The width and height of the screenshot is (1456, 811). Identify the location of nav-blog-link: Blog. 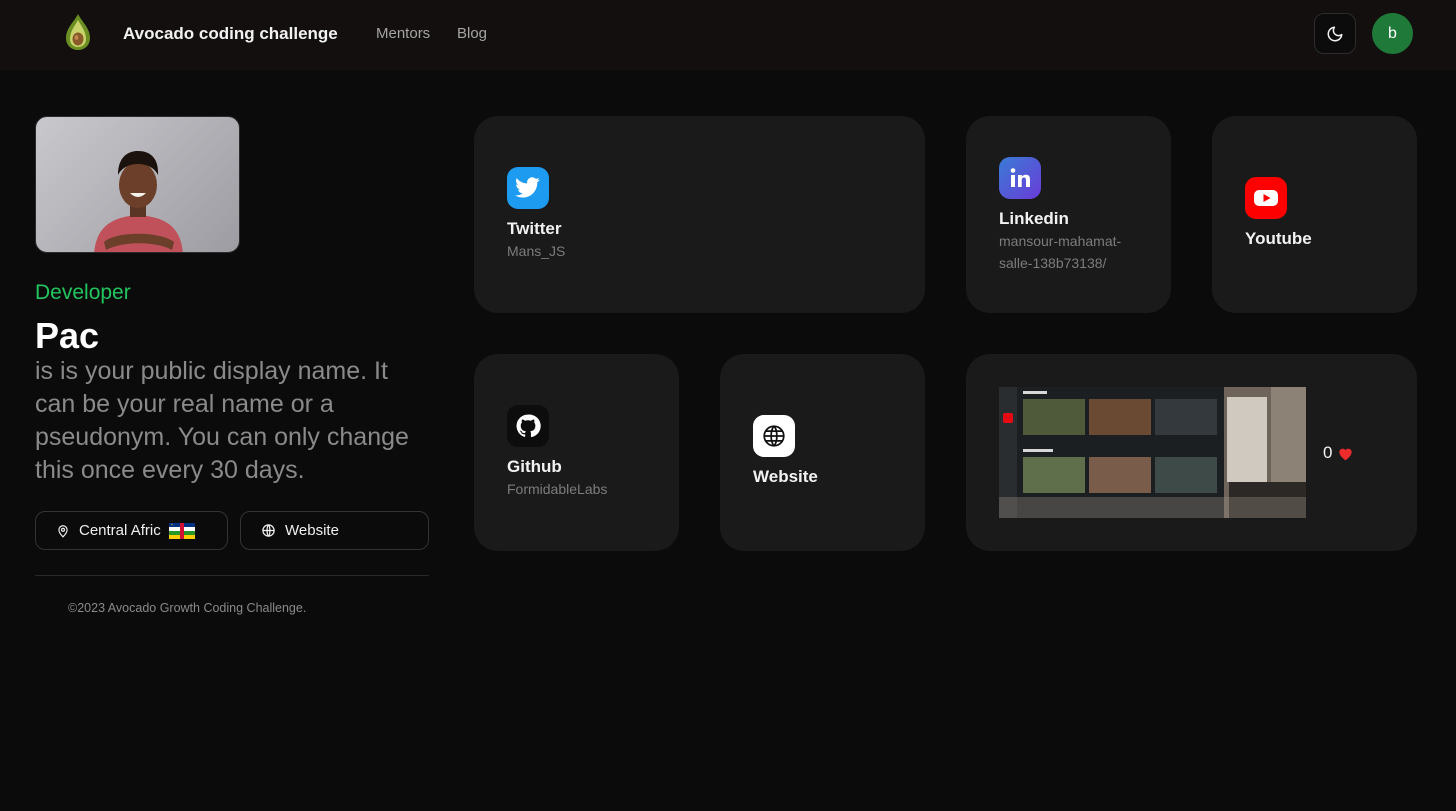
(472, 33).